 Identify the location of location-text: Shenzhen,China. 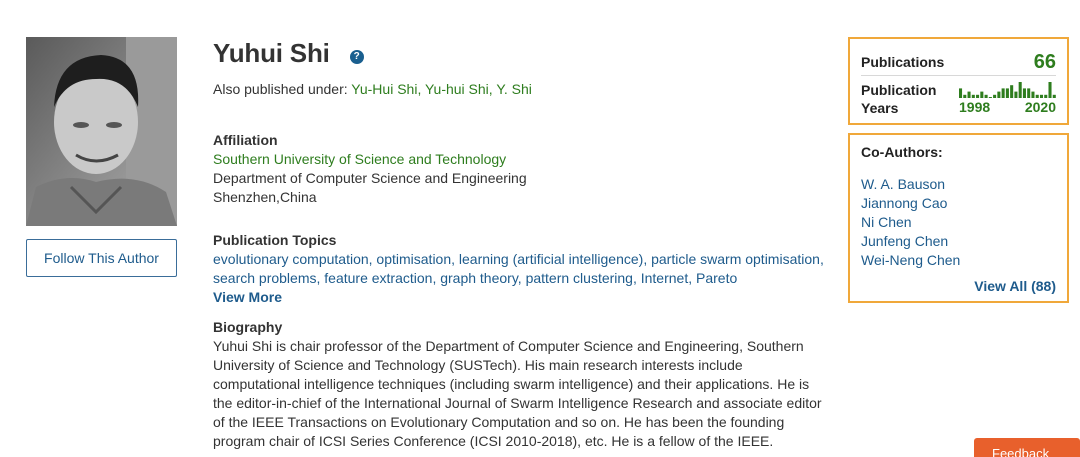
(265, 197).